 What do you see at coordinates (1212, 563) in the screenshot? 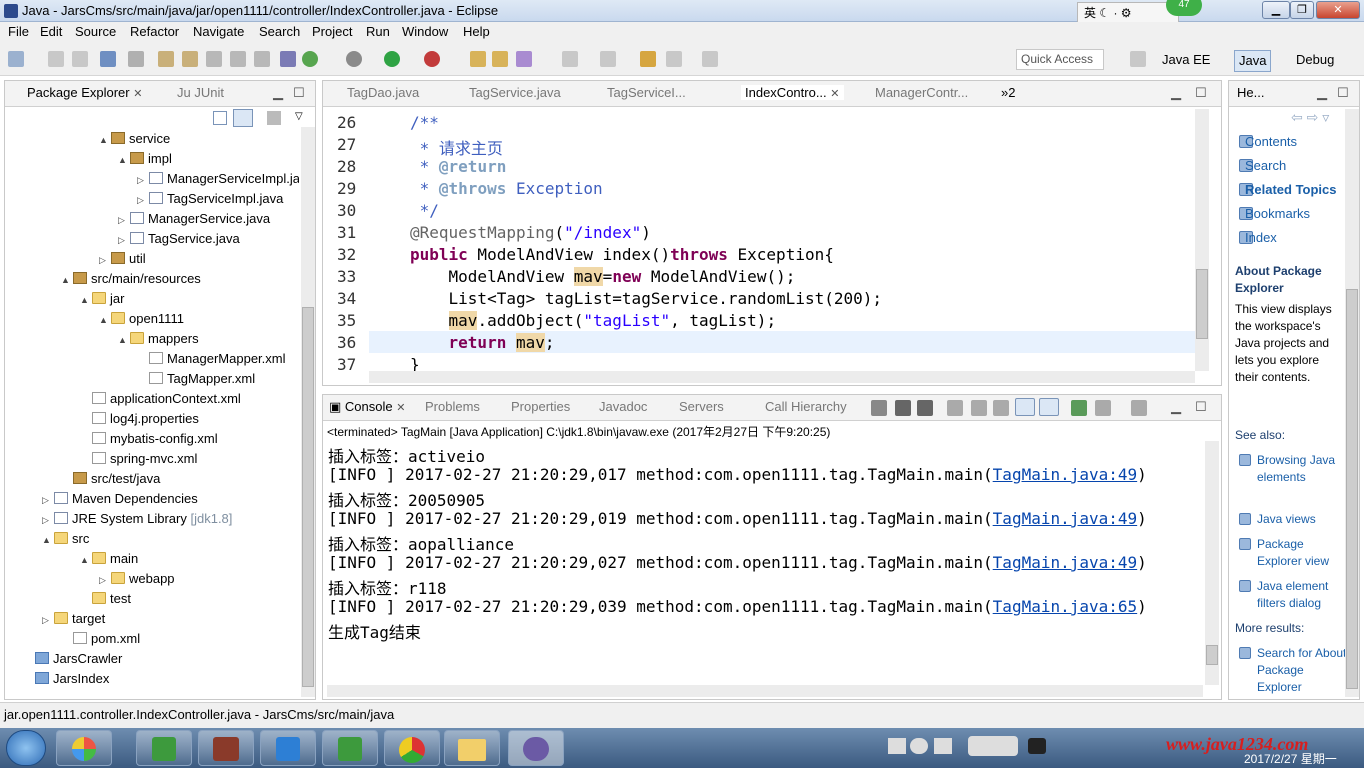
I see `console-vertical-scrollbar` at bounding box center [1212, 563].